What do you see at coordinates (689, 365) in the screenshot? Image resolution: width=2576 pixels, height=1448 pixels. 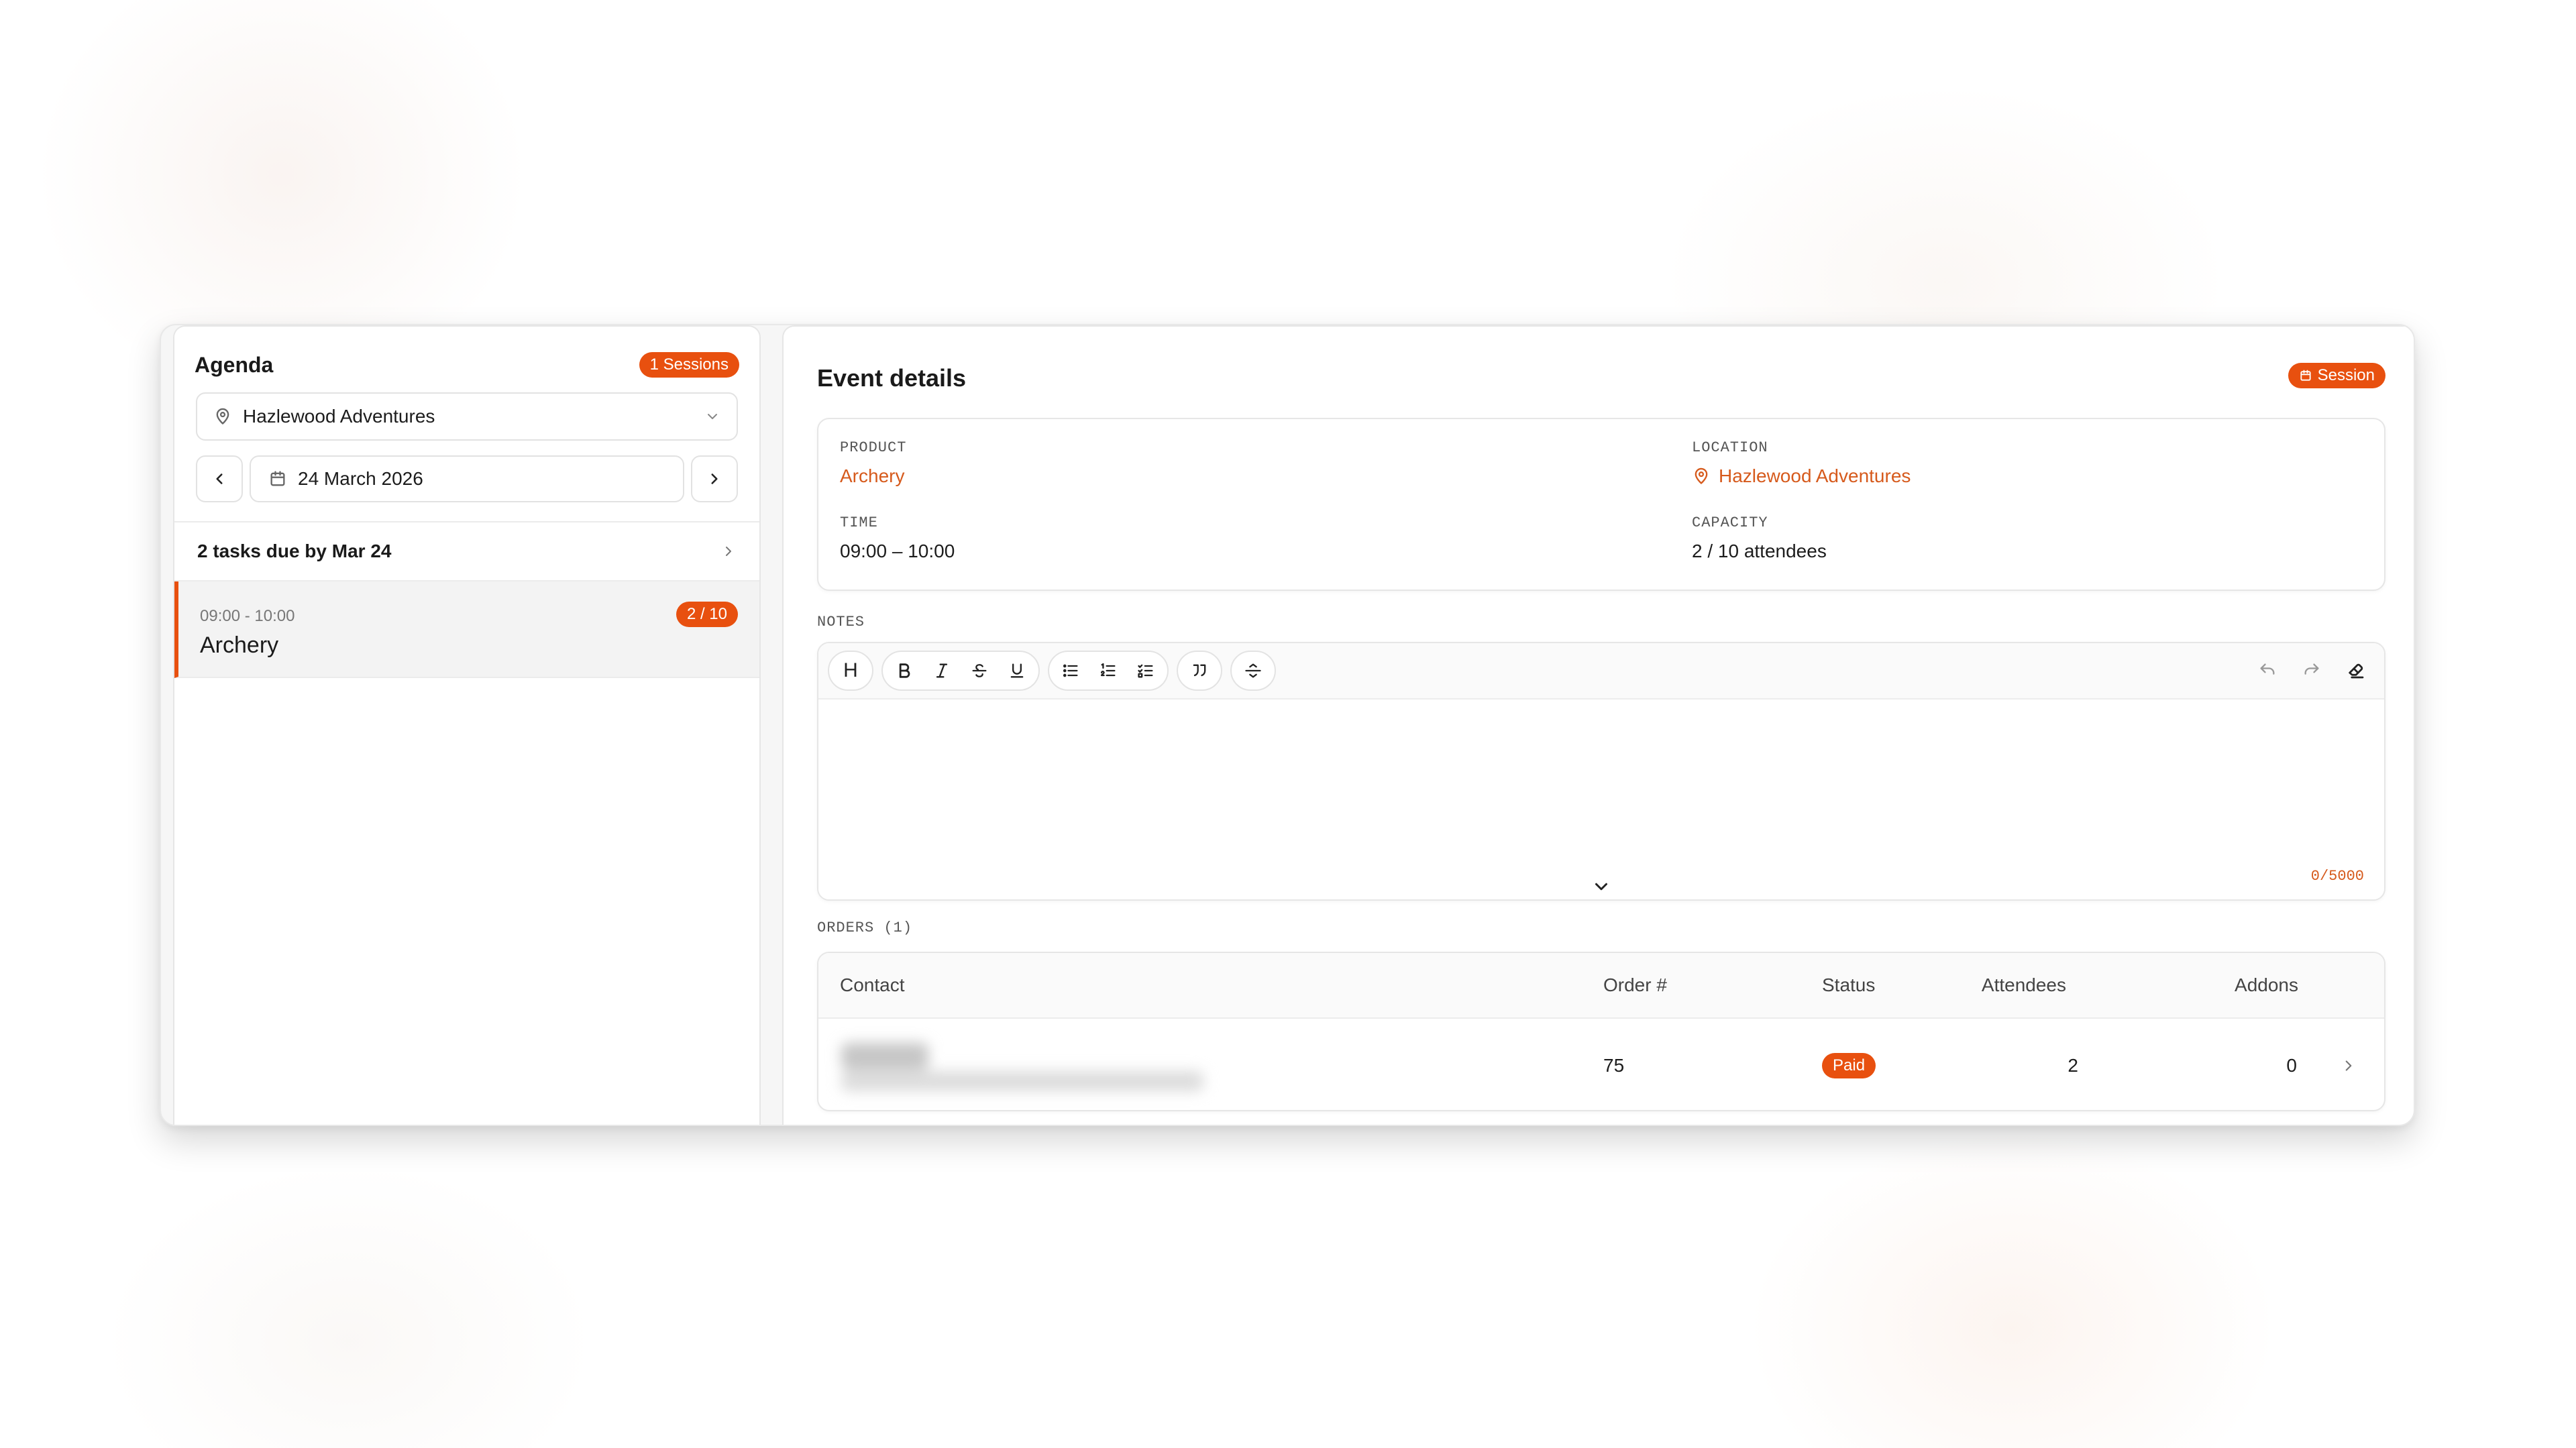 I see `sessions-count-badge: 1 Sessions` at bounding box center [689, 365].